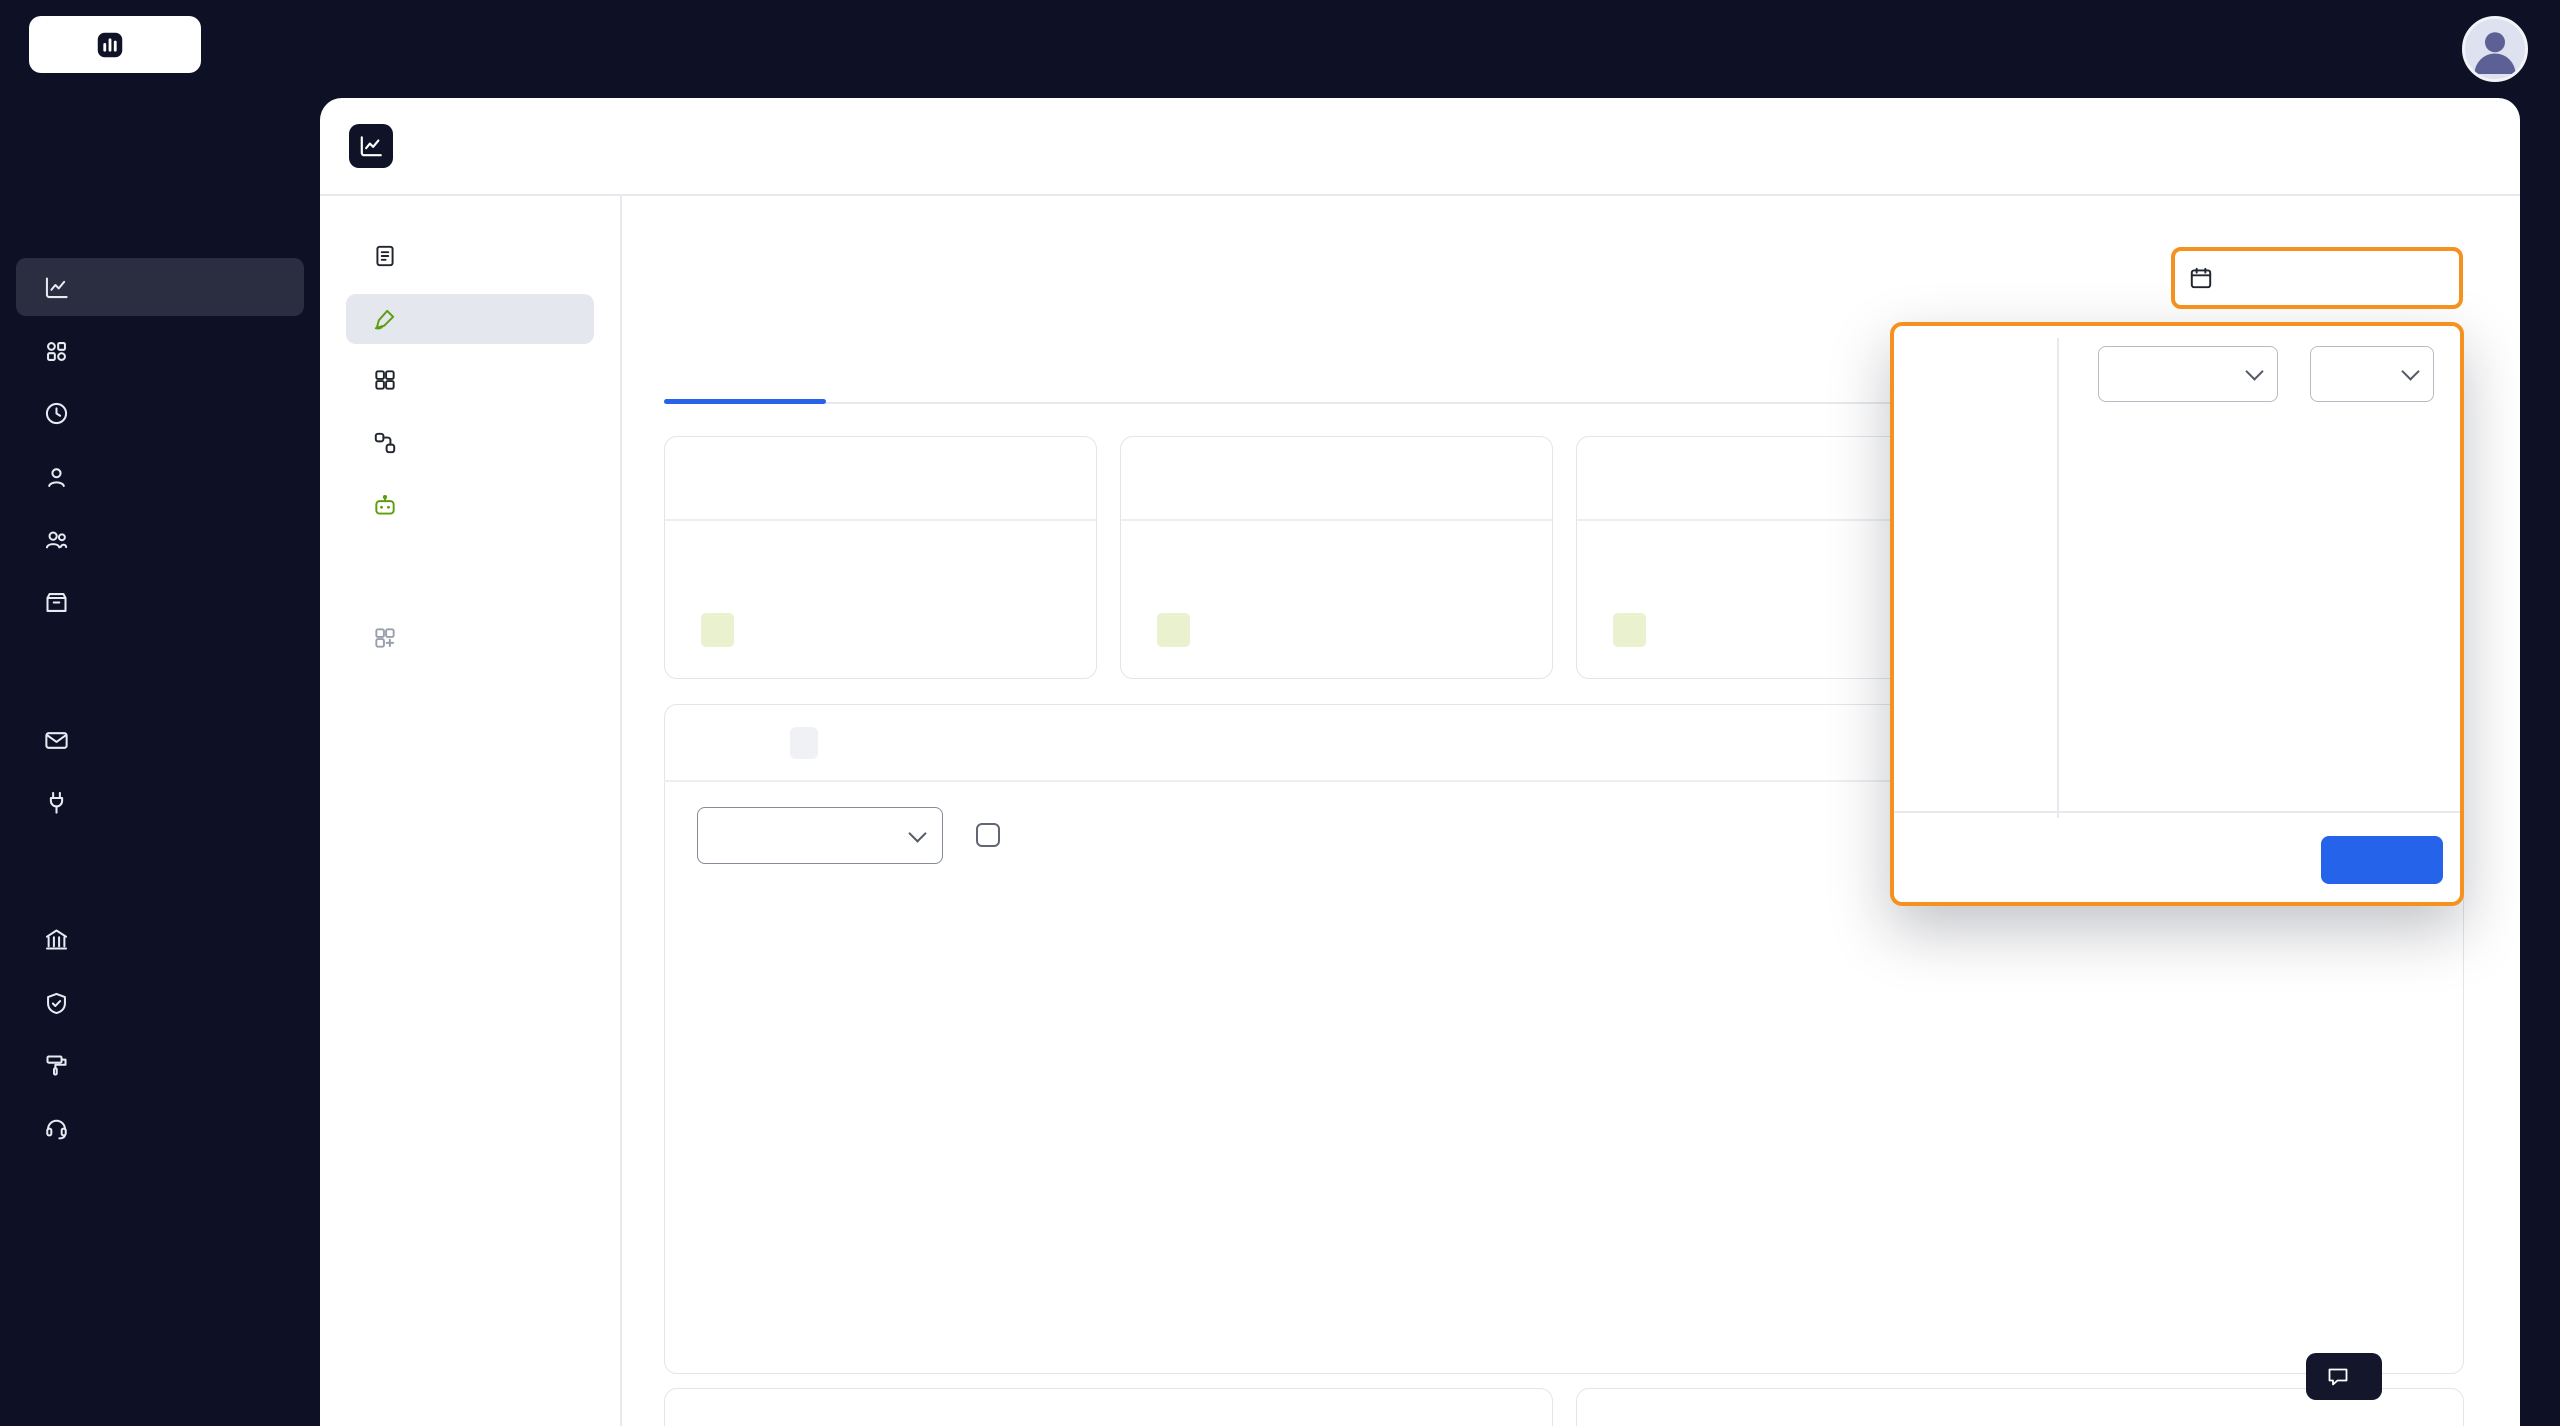 The width and height of the screenshot is (2560, 1426). What do you see at coordinates (385, 638) in the screenshot?
I see `custom-grid-icon` at bounding box center [385, 638].